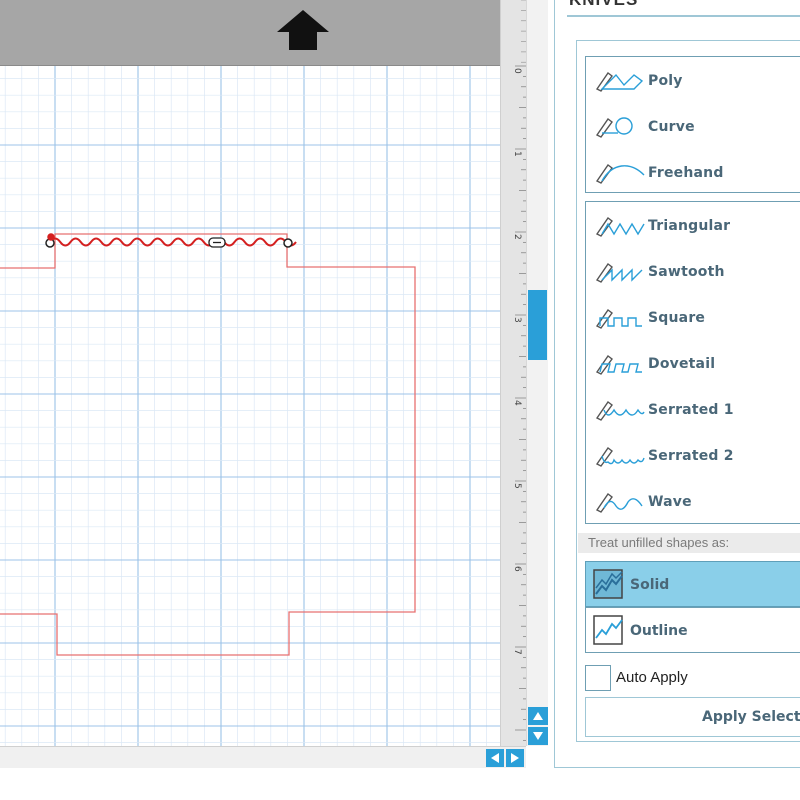  I want to click on knife-item-dovetail: Dovetail, so click(693, 363).